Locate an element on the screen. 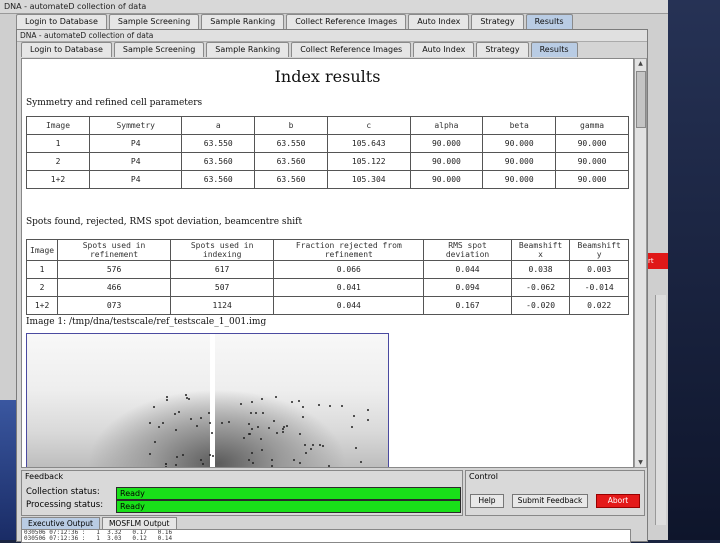 This screenshot has height=543, width=720. column-header: gamma is located at coordinates (592, 125).